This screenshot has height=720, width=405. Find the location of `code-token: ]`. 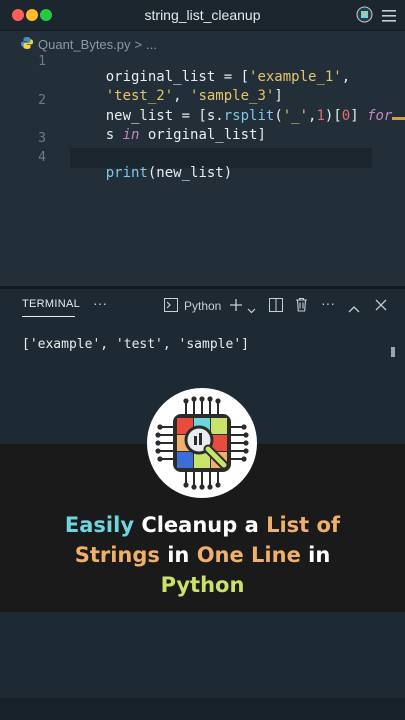

code-token: ] is located at coordinates (359, 116).